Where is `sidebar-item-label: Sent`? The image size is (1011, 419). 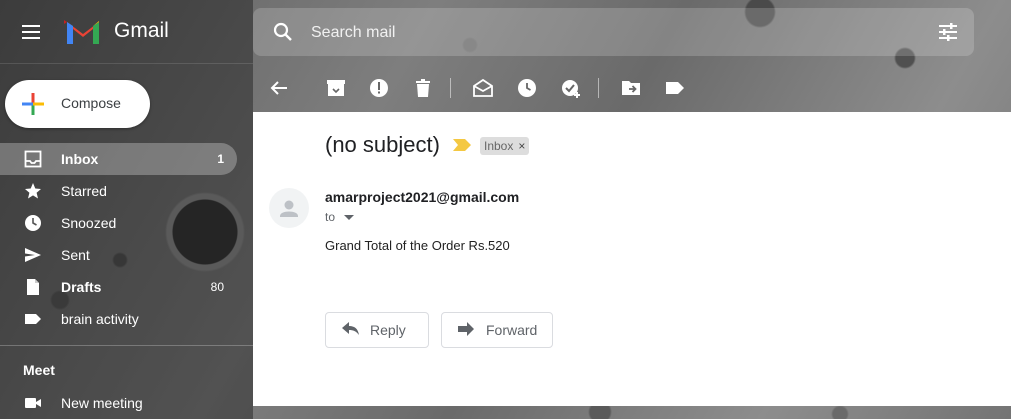 sidebar-item-label: Sent is located at coordinates (75, 255).